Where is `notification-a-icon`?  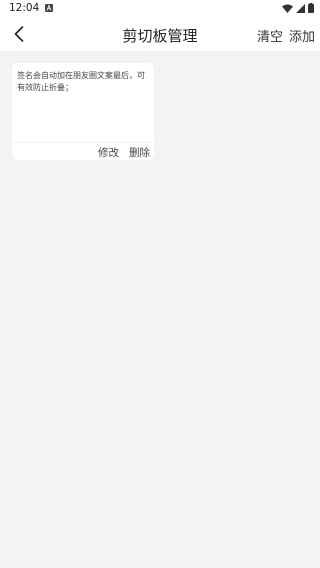 notification-a-icon is located at coordinates (49, 8).